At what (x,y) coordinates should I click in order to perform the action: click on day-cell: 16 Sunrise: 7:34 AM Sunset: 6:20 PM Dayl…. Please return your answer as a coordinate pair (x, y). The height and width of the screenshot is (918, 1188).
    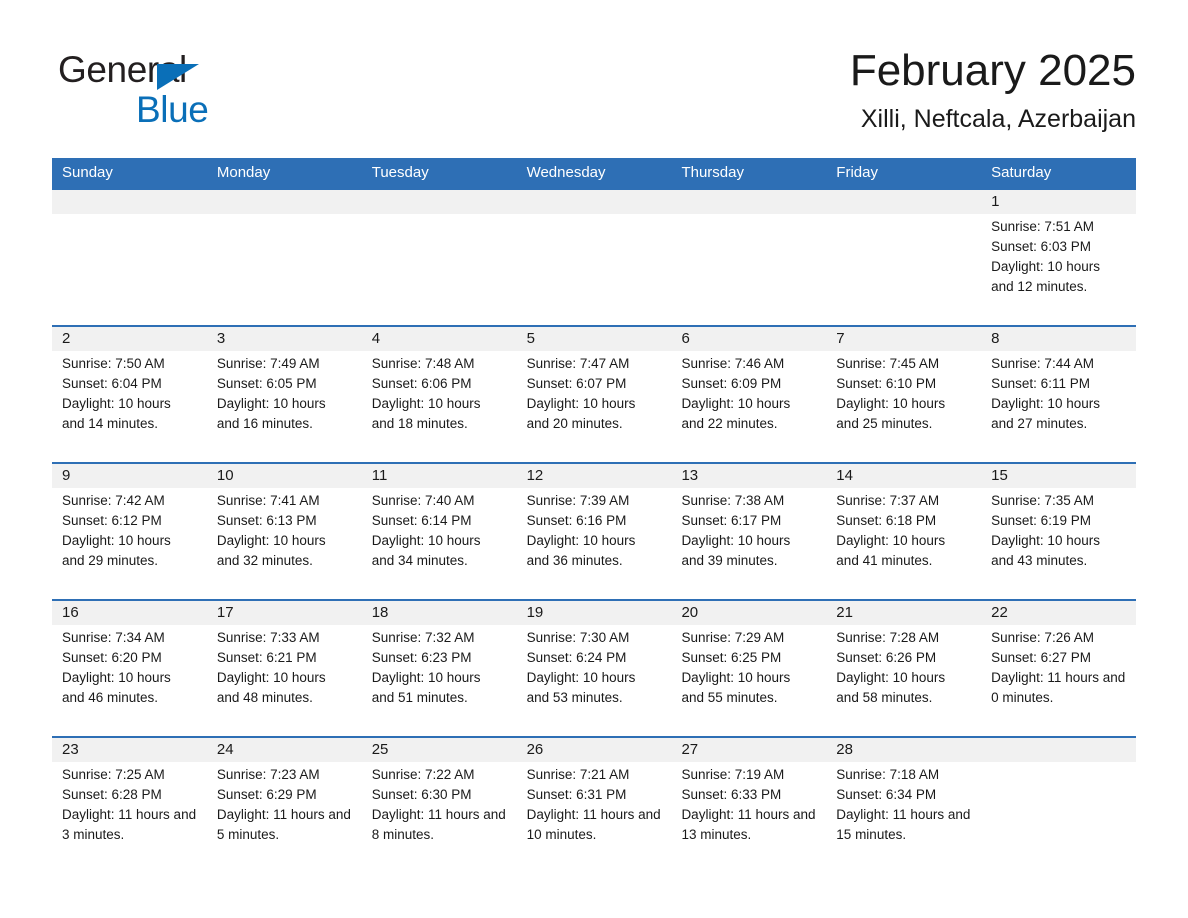
    Looking at the image, I should click on (129, 668).